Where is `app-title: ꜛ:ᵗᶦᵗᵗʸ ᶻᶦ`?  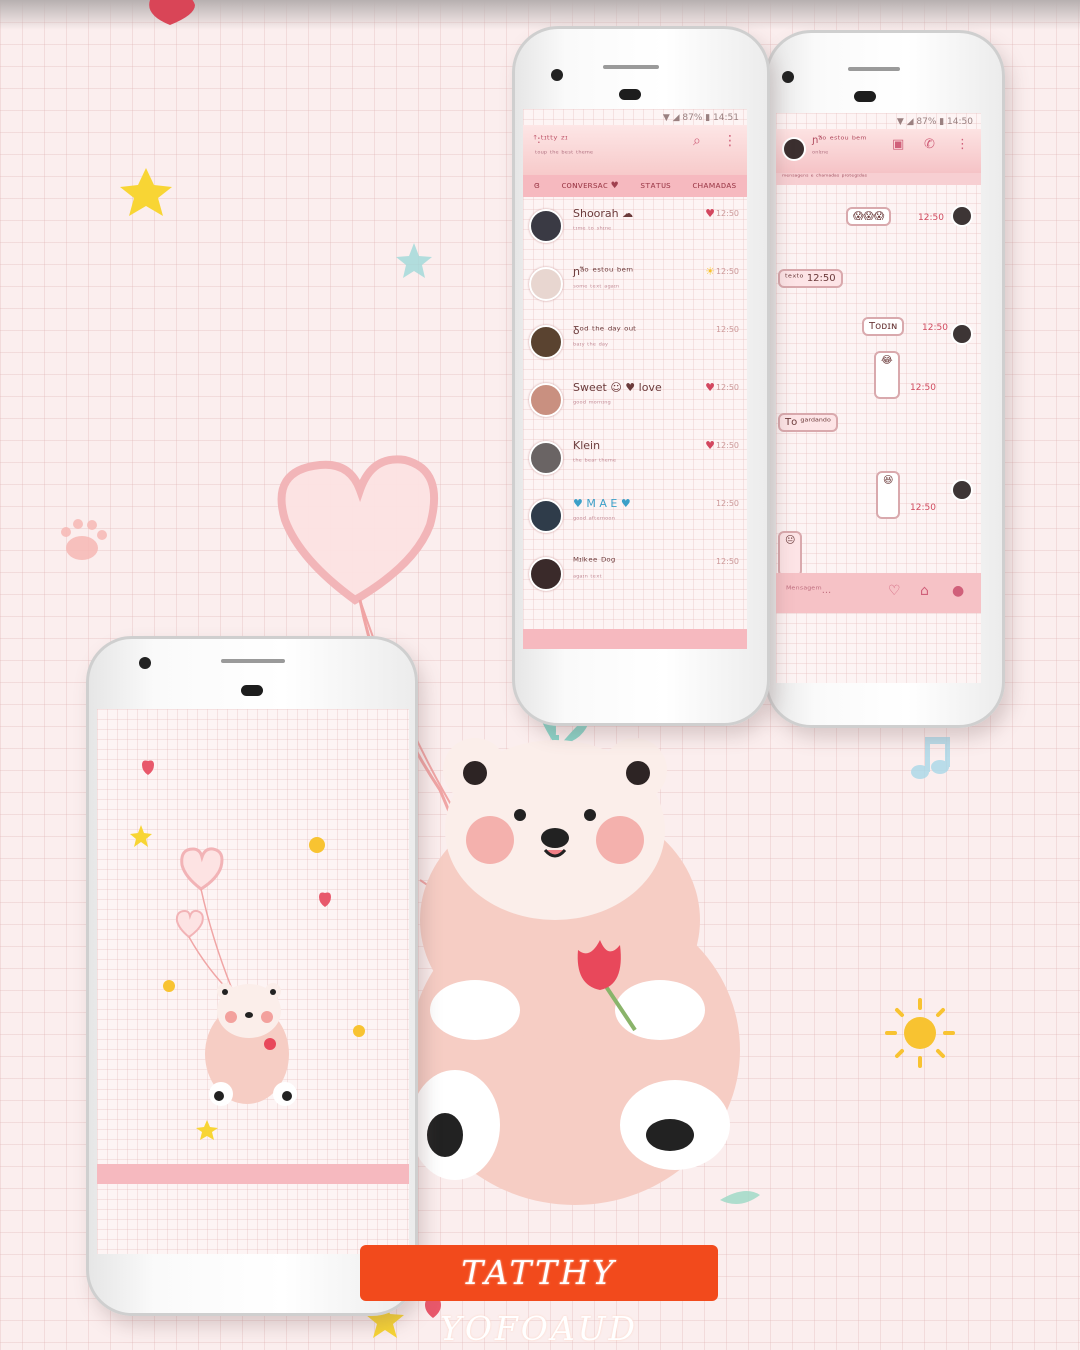 app-title: ꜛ:ᵗᶦᵗᵗʸ ᶻᶦ is located at coordinates (550, 139).